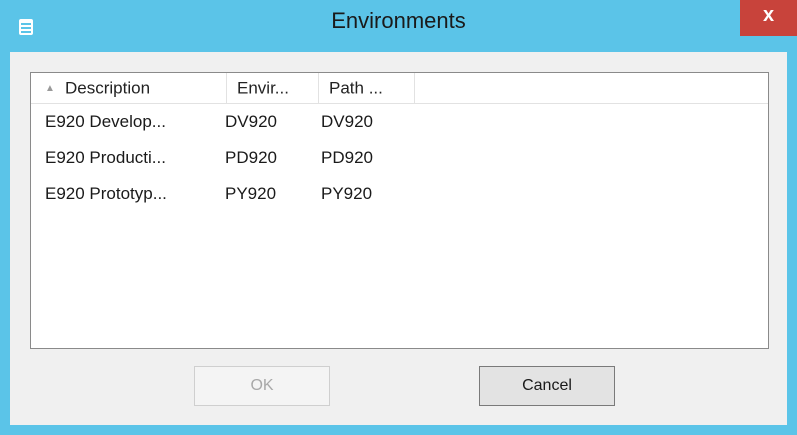 The image size is (797, 435). Describe the element at coordinates (398, 20) in the screenshot. I see `window-title: Environments` at that location.